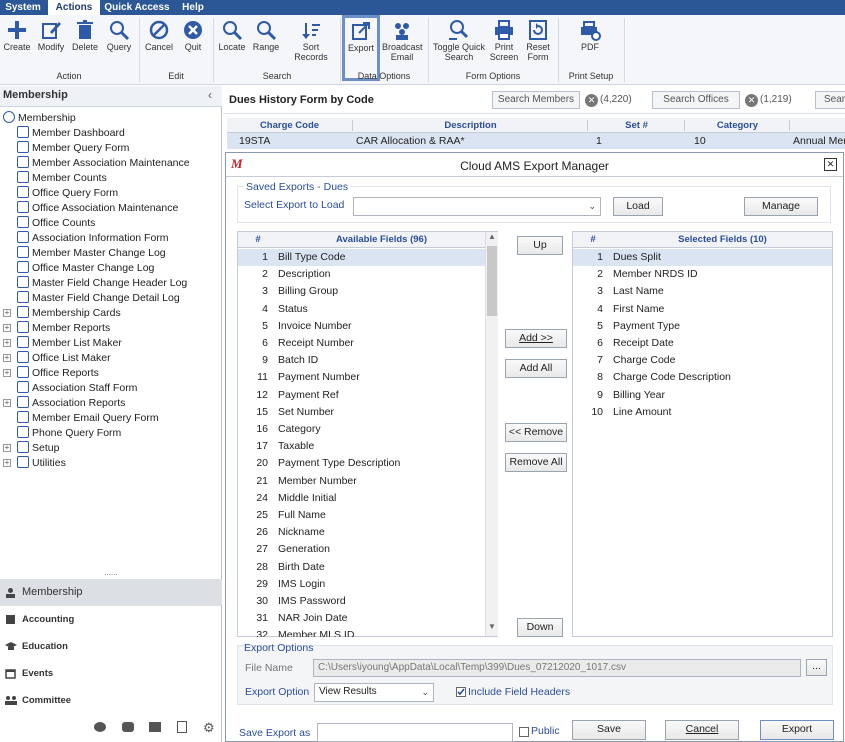 The width and height of the screenshot is (845, 742). Describe the element at coordinates (637, 125) in the screenshot. I see `col-set: Set #` at that location.